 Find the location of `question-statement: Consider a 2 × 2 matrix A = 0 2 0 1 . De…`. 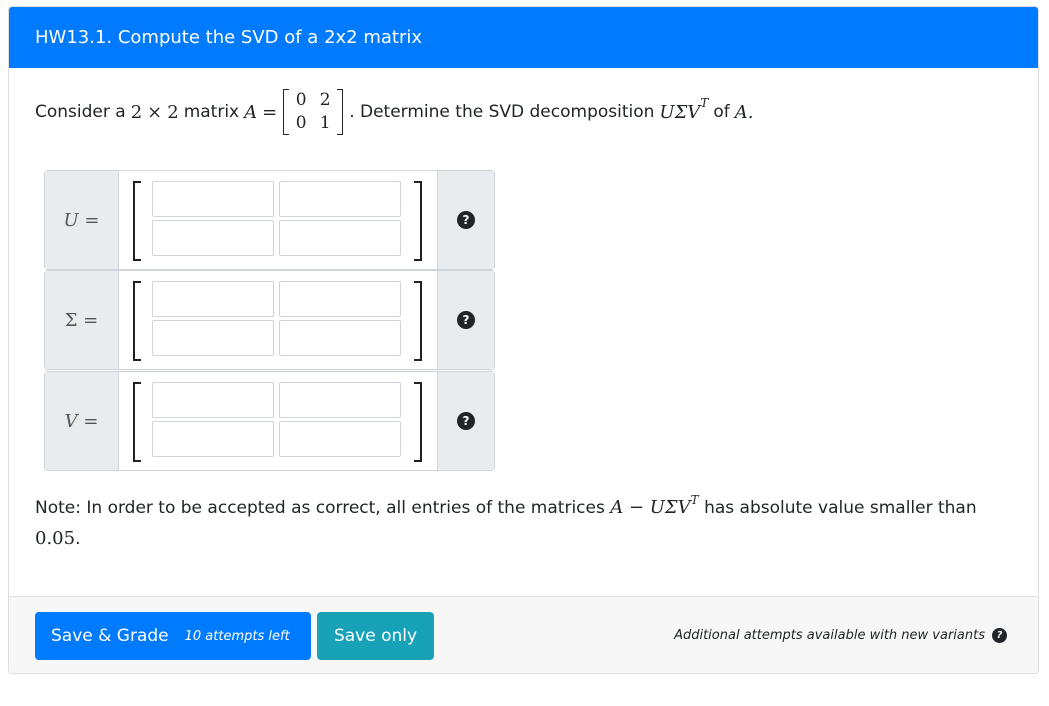

question-statement: Consider a 2 × 2 matrix A = 0 2 0 1 . De… is located at coordinates (394, 112).